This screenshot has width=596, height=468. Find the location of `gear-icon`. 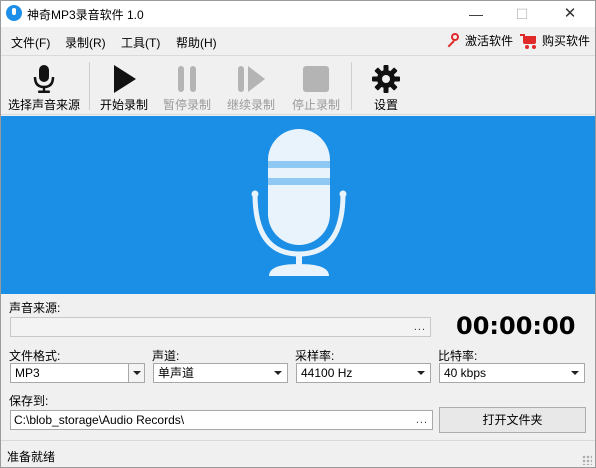

gear-icon is located at coordinates (386, 79).